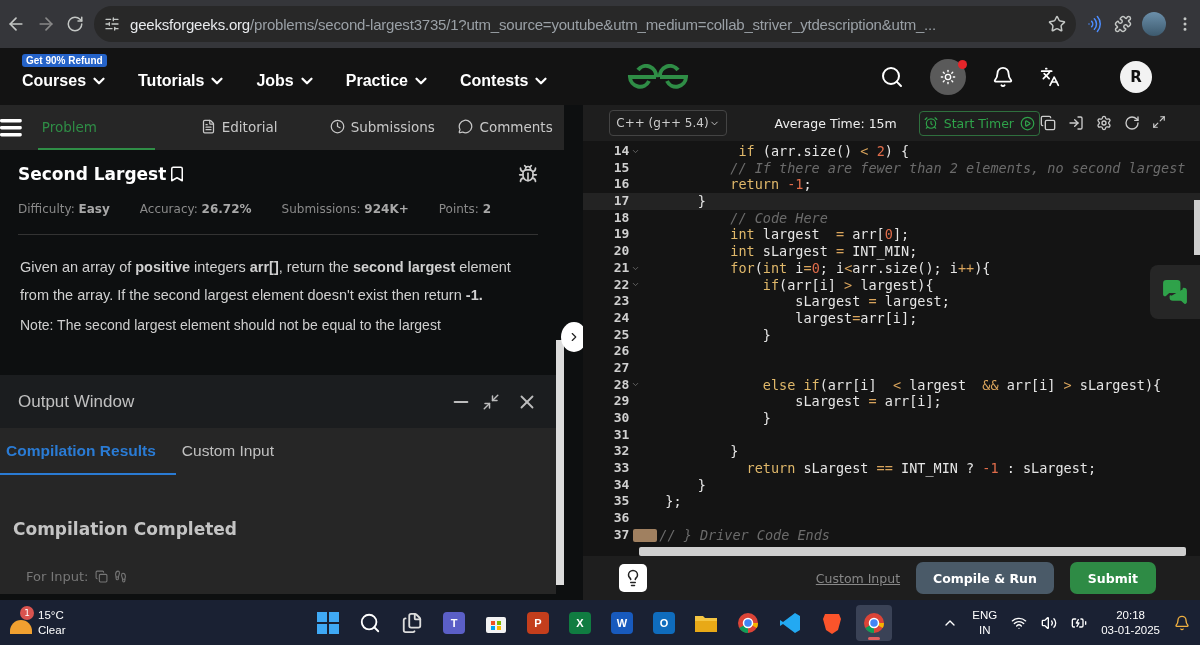  What do you see at coordinates (466, 126) in the screenshot?
I see `speech-bubble-icon` at bounding box center [466, 126].